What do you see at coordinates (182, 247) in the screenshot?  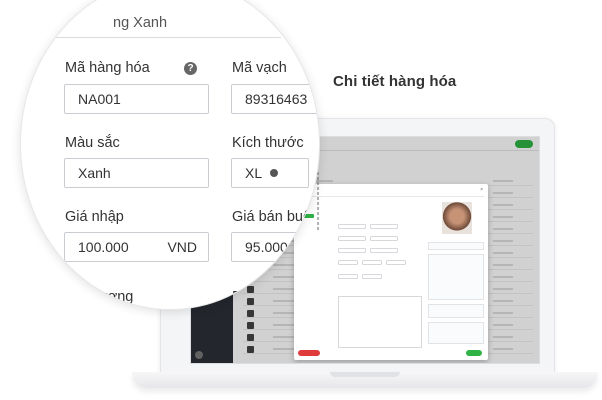 I see `currency-unit: VND` at bounding box center [182, 247].